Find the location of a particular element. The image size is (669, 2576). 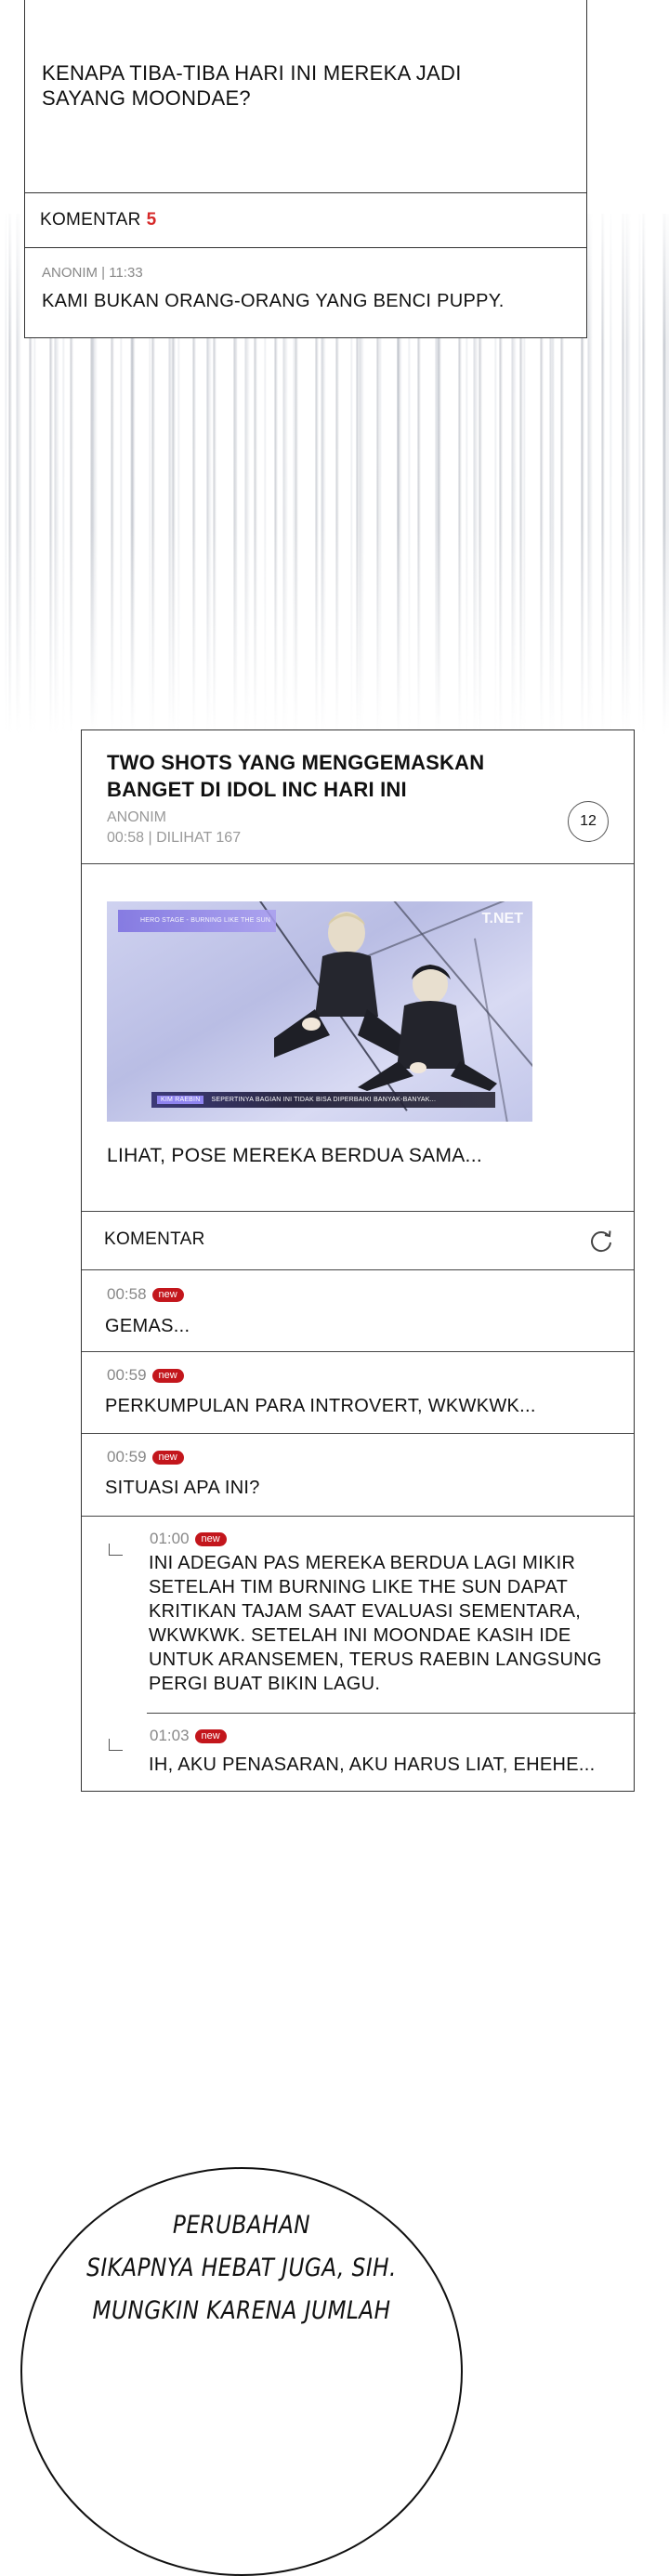

top-post-comment-bar: KOMENTAR 5 is located at coordinates (305, 220).